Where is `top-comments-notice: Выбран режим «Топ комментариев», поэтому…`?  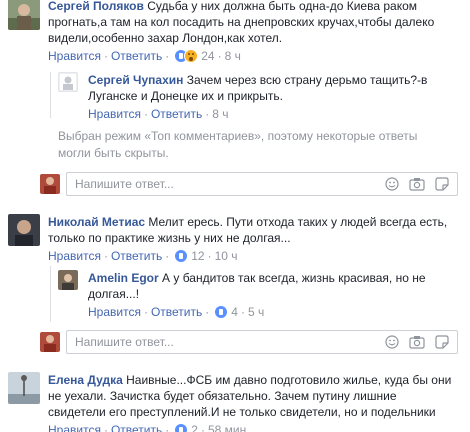 top-comments-notice: Выбран режим «Топ комментариев», поэтому… is located at coordinates (238, 144).